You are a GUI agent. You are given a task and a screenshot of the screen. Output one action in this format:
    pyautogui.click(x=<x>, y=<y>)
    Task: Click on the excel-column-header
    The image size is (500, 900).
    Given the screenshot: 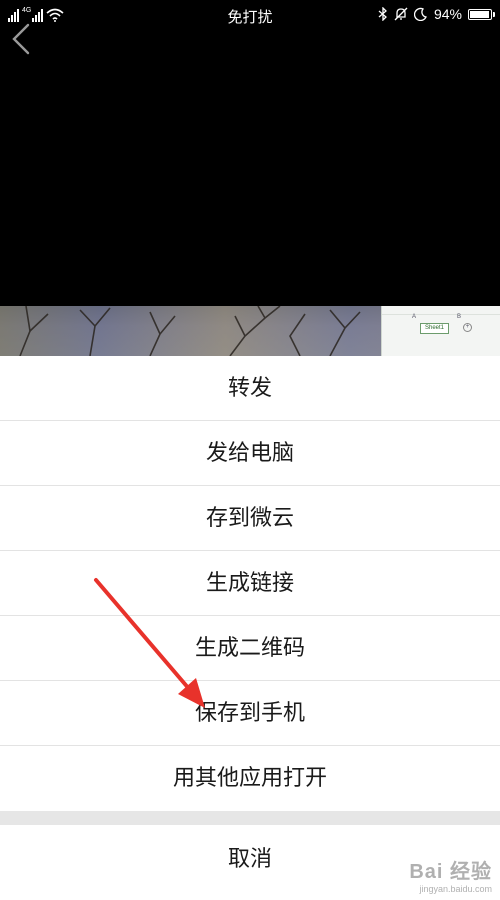 What is the action you would take?
    pyautogui.click(x=441, y=314)
    